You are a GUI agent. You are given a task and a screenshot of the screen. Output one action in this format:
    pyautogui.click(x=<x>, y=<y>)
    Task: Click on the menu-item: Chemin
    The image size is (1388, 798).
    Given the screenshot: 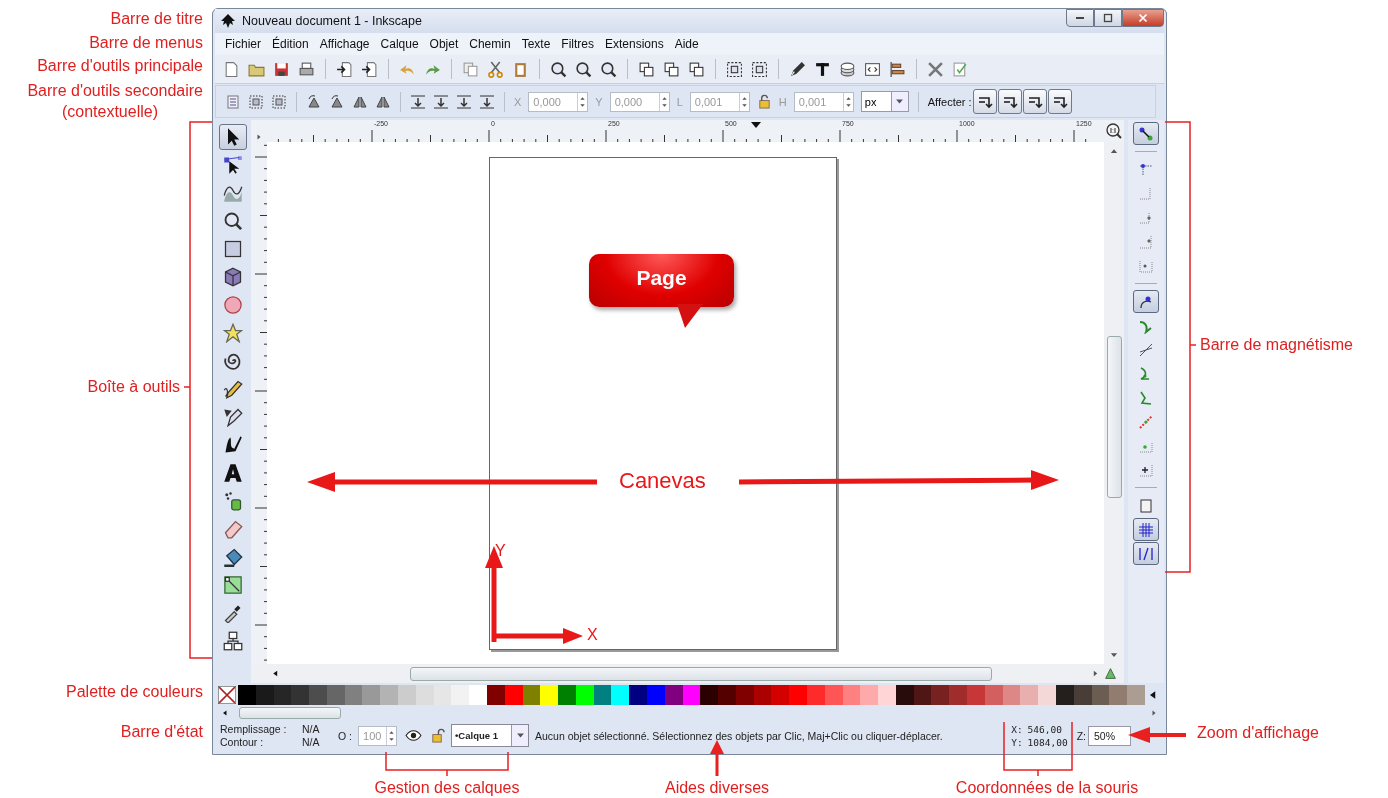 What is the action you would take?
    pyautogui.click(x=490, y=44)
    